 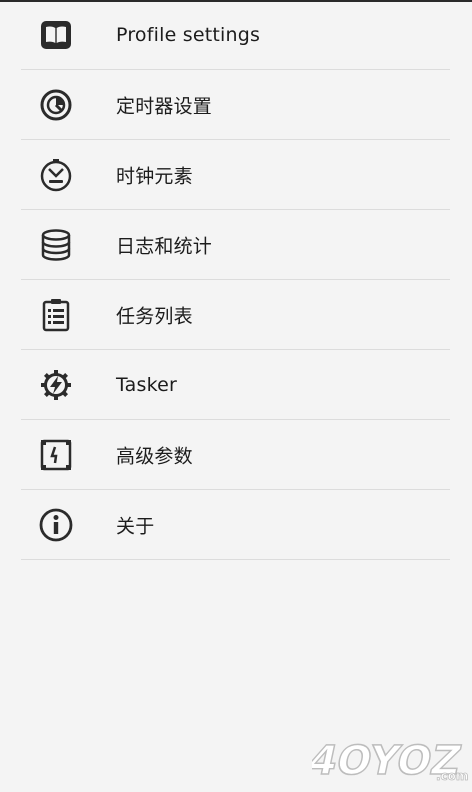 I want to click on menu-item-profile-settings: Profile settings, so click(x=236, y=35).